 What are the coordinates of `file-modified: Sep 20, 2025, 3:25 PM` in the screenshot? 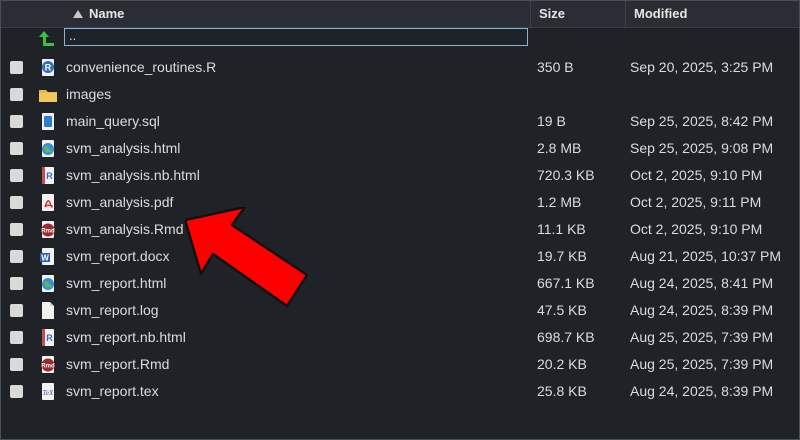 It's located at (702, 67).